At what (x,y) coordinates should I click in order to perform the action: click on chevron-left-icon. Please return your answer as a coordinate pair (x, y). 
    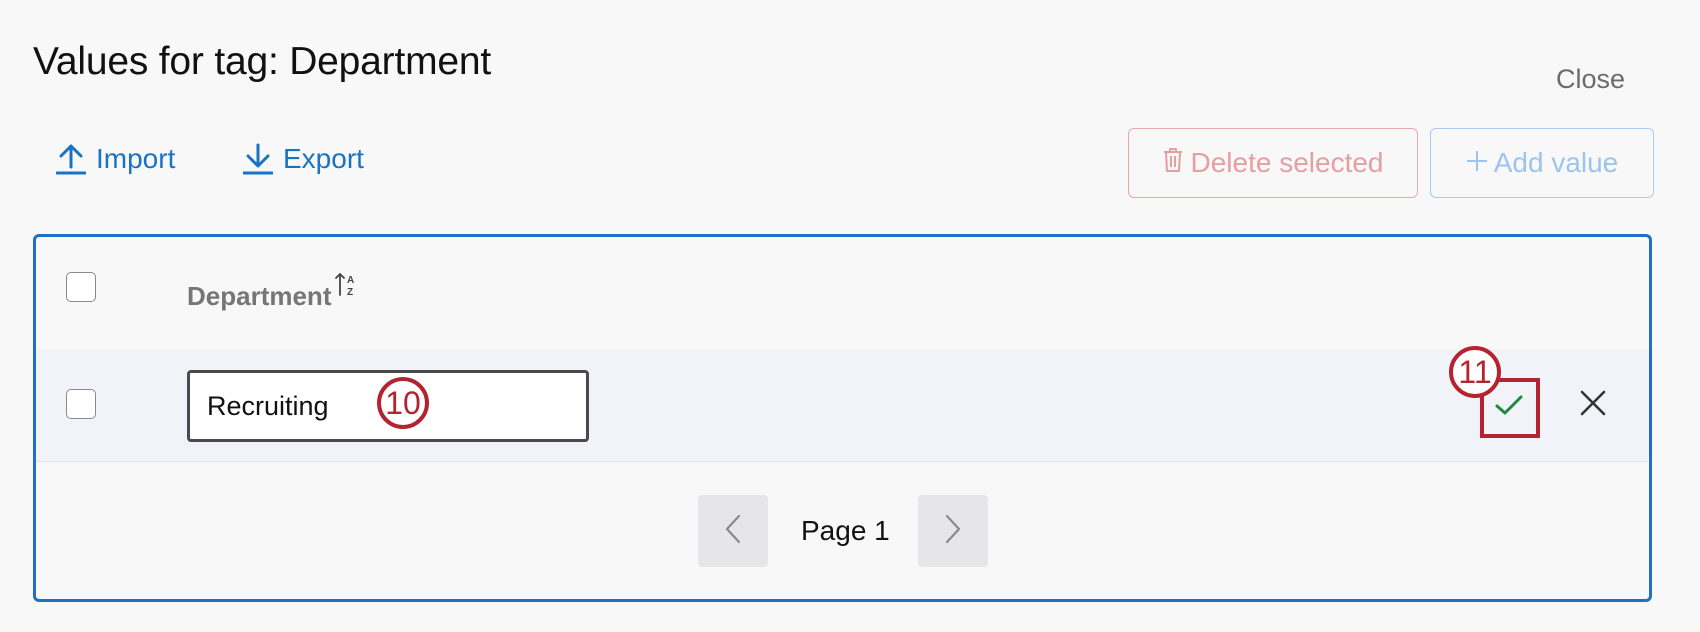
    Looking at the image, I should click on (733, 531).